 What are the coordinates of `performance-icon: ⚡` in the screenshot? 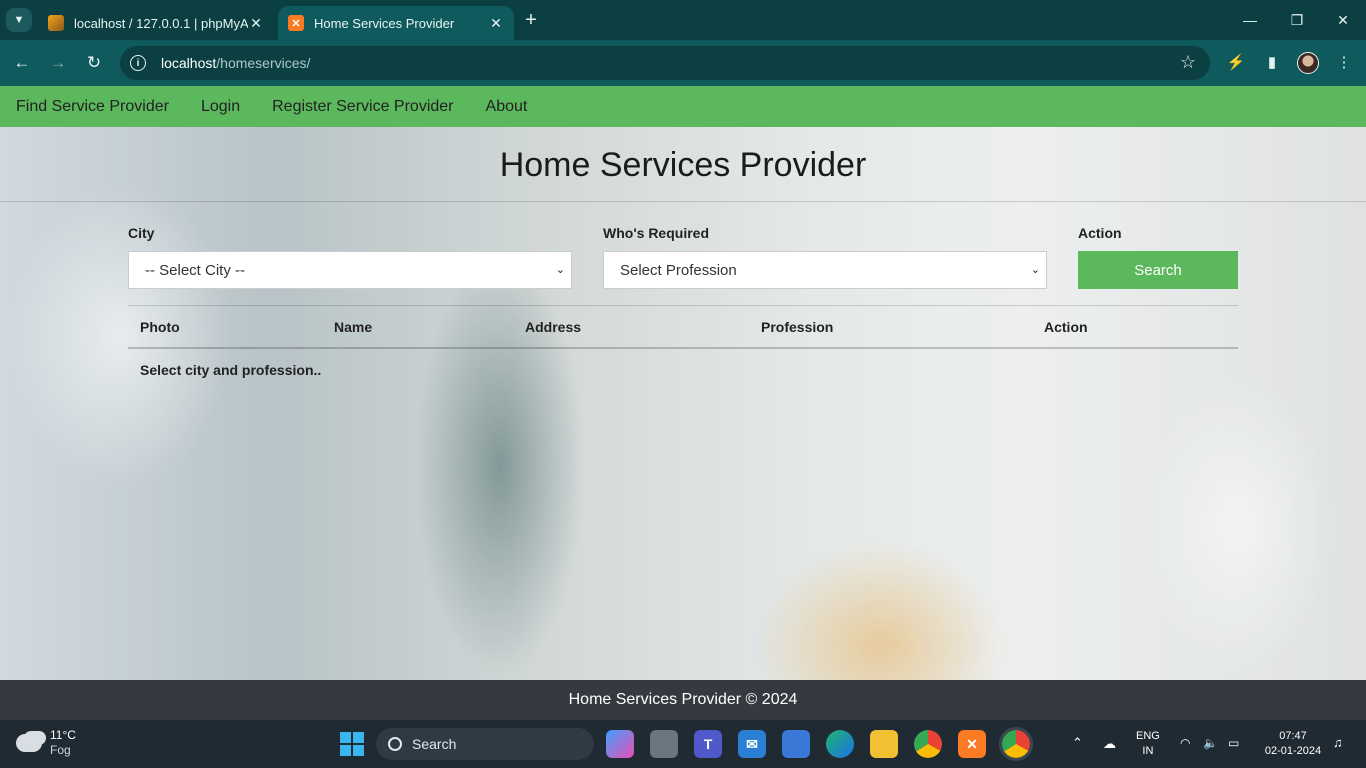 It's located at (1236, 63).